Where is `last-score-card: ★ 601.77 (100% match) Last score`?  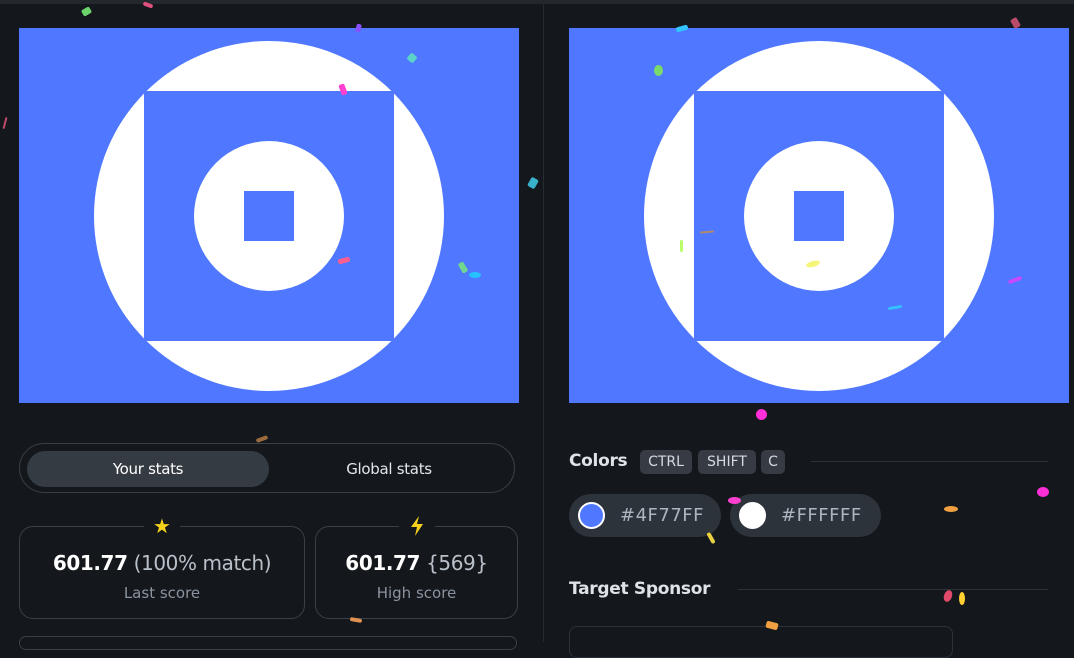
last-score-card: ★ 601.77 (100% match) Last score is located at coordinates (162, 566).